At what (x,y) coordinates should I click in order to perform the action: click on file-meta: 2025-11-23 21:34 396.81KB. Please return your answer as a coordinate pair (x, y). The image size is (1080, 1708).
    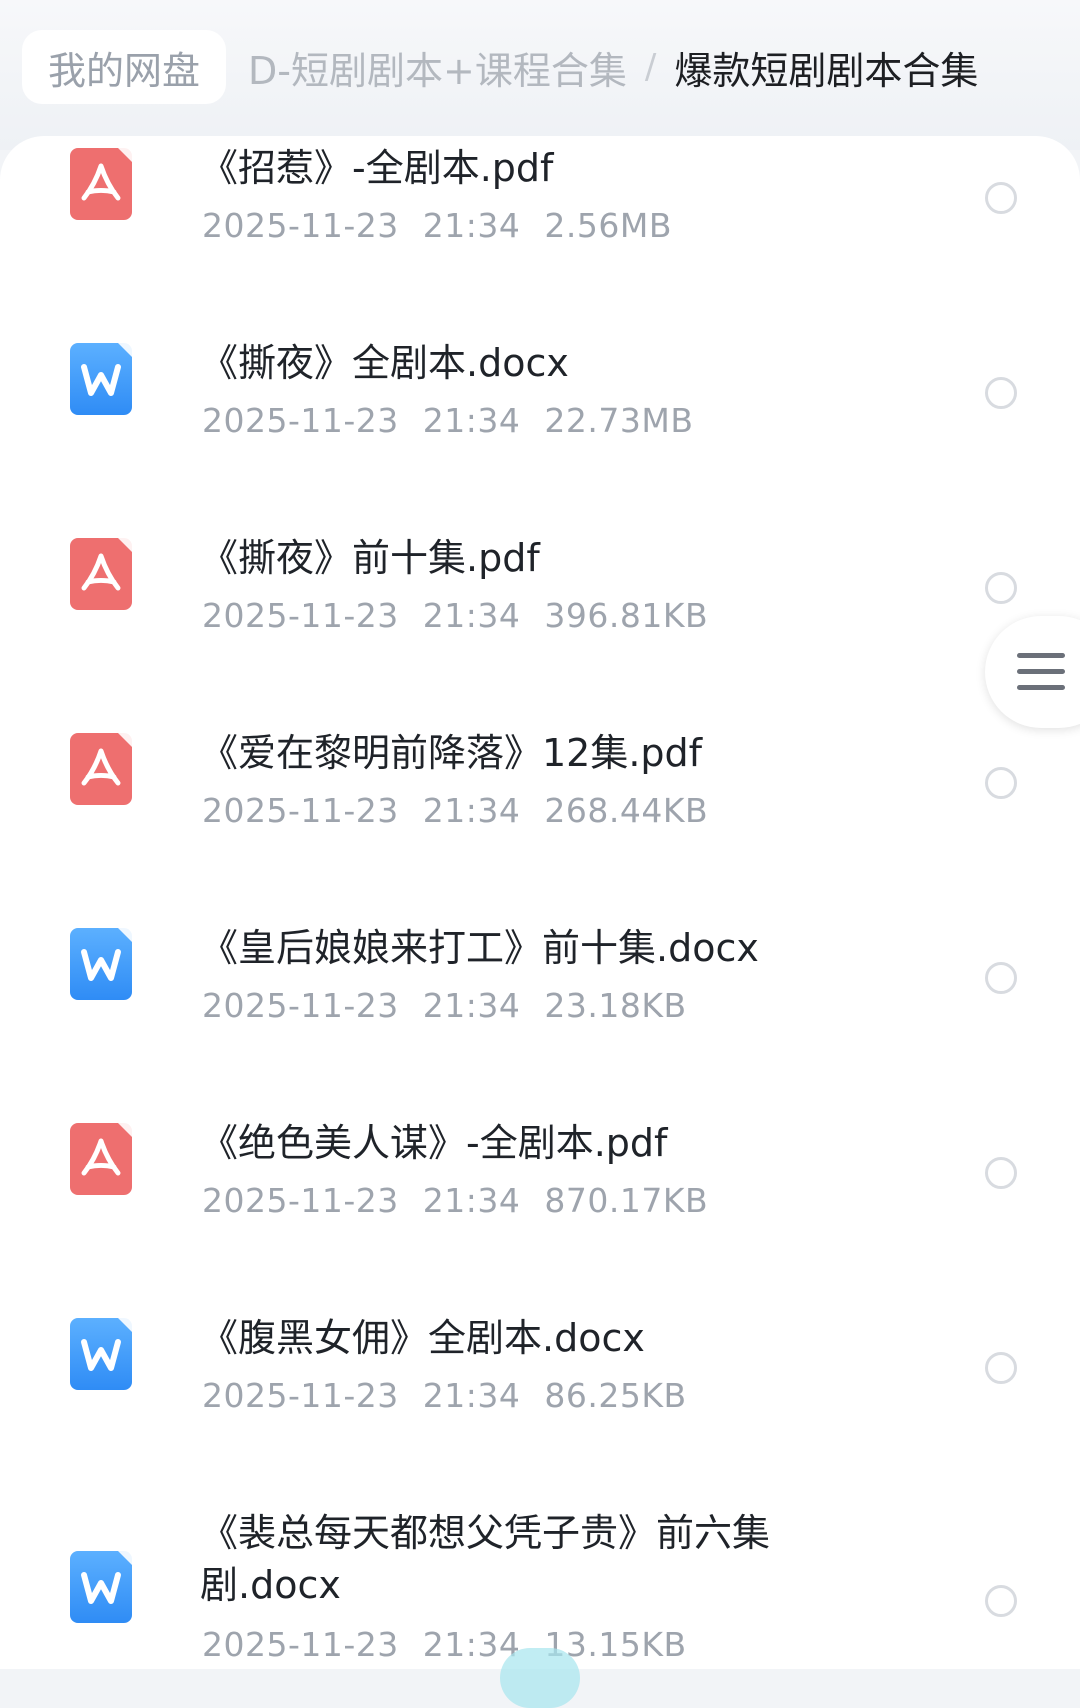
    Looking at the image, I should click on (455, 615).